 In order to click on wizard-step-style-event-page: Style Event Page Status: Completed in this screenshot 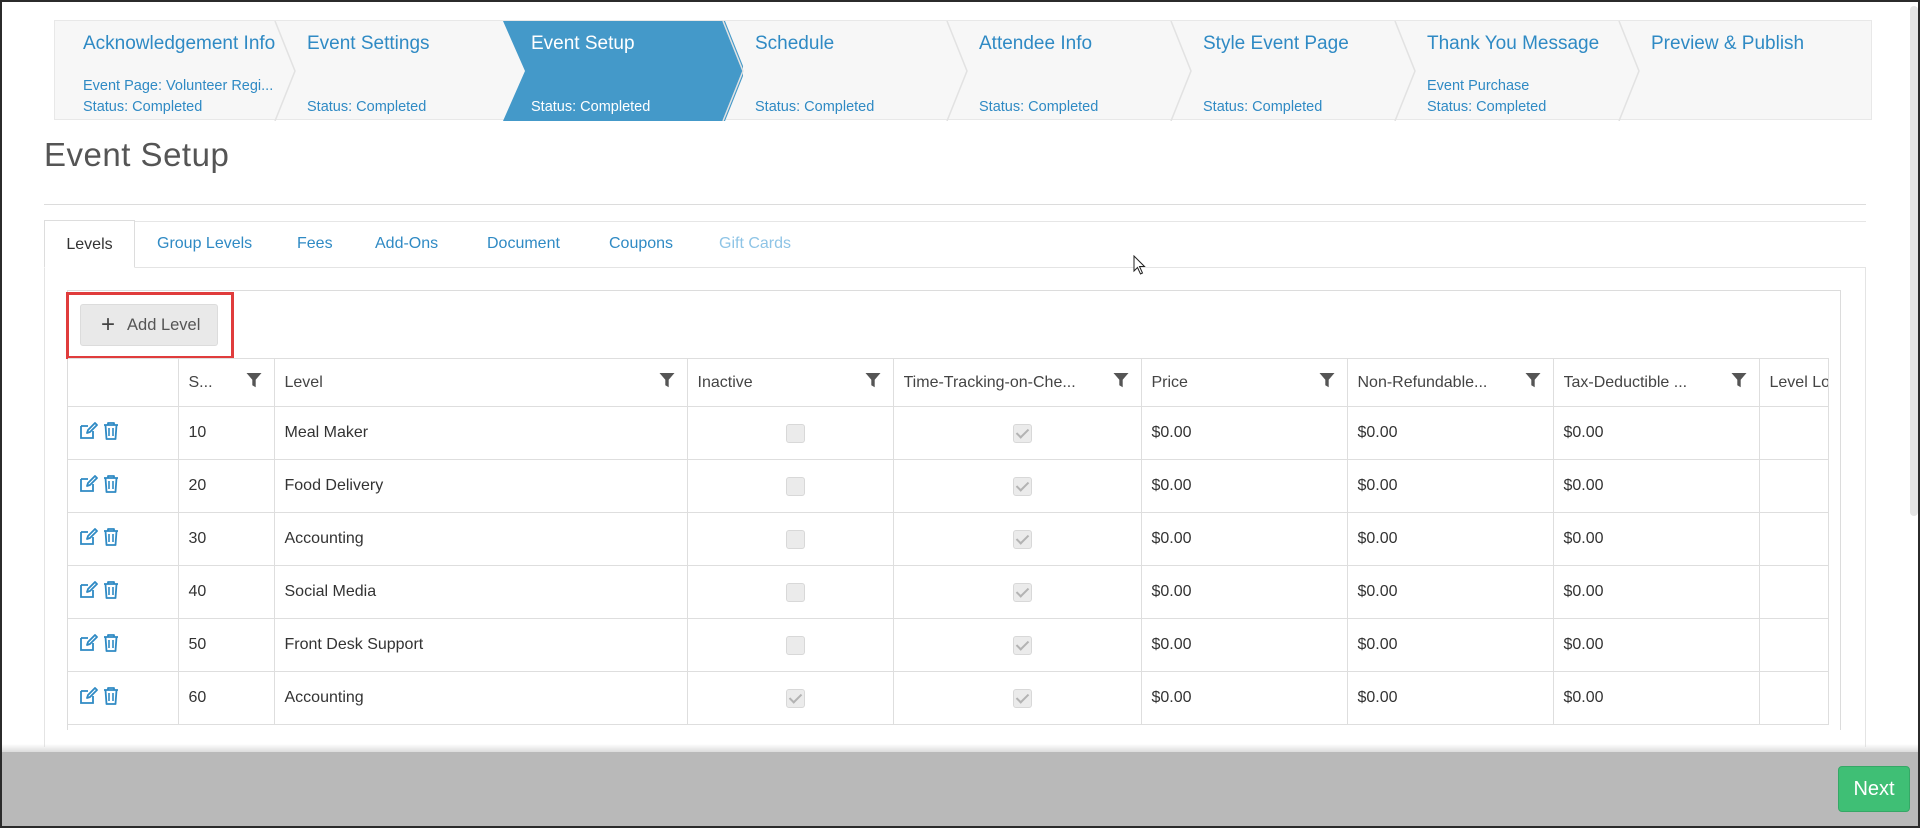, I will do `click(1287, 71)`.